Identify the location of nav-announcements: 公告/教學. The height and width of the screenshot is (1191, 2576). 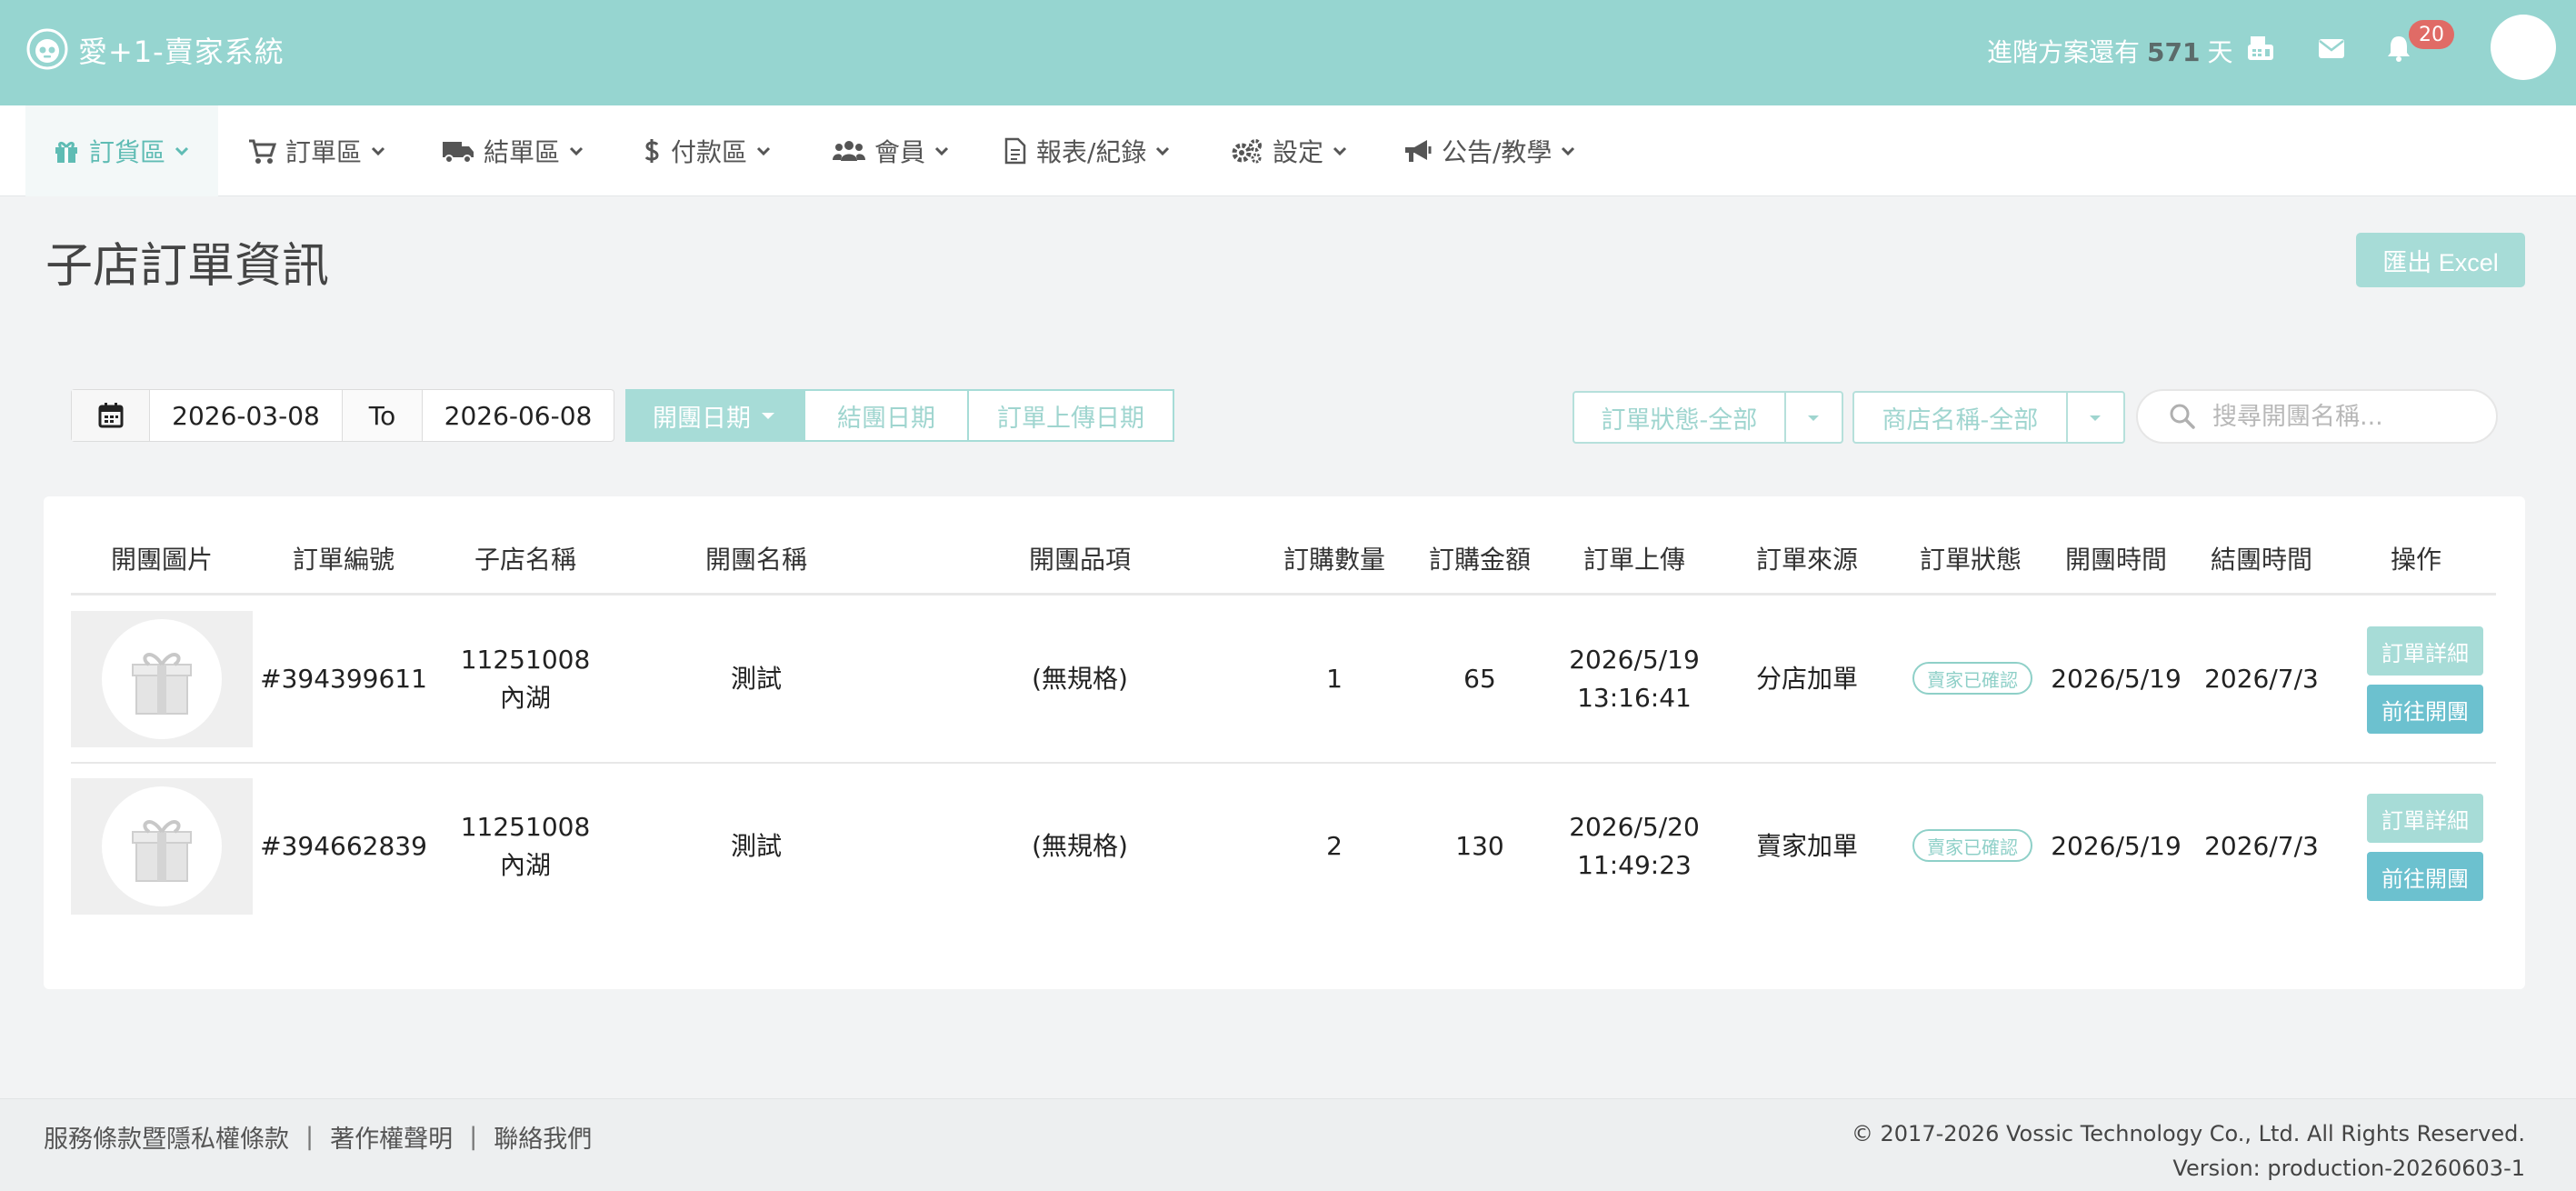
(1490, 151).